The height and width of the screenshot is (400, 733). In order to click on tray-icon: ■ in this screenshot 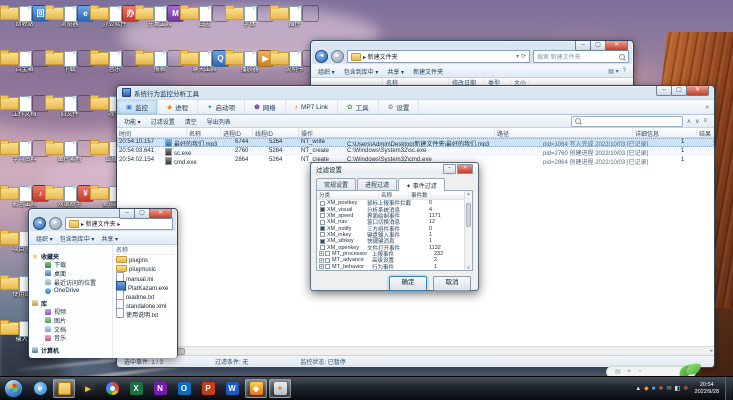, I will do `click(654, 389)`.